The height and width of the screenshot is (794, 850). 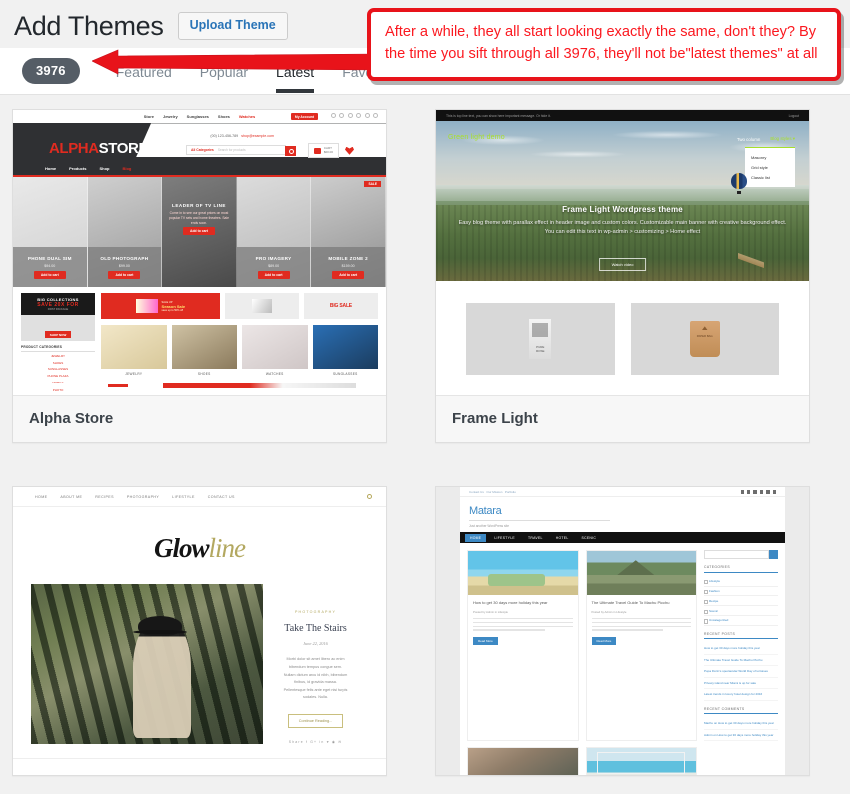 I want to click on preview-slide: SALE MOBILE ZONE 2 $159.00 Add to cart, so click(x=348, y=232).